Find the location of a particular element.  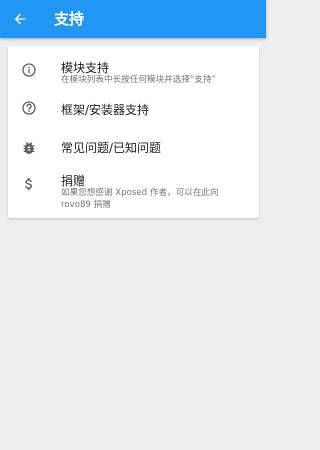

info-icon is located at coordinates (29, 70).